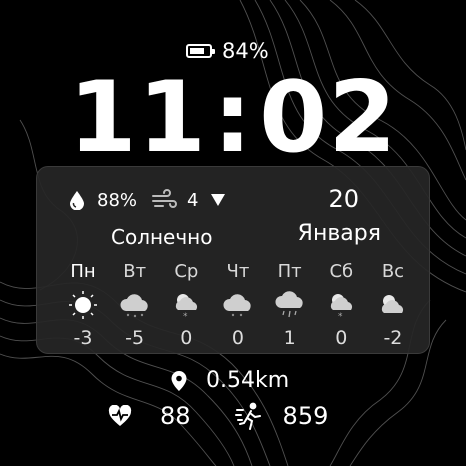 This screenshot has width=466, height=466. I want to click on date-month: Января, so click(339, 233).